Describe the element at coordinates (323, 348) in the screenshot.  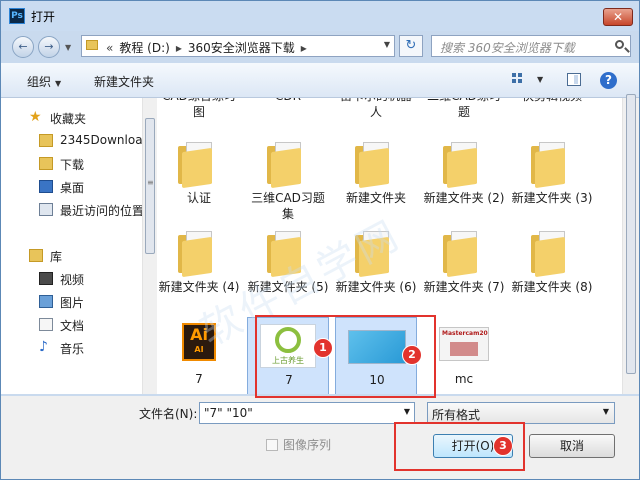
I see `step-badge-1: 1` at that location.